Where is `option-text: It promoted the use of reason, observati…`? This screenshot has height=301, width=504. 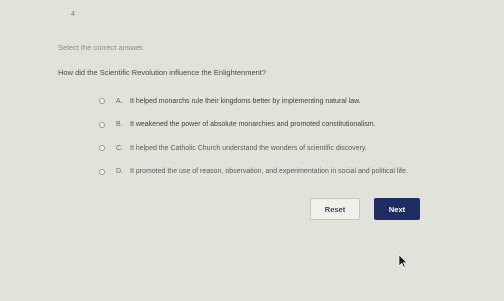 option-text: It promoted the use of reason, observati… is located at coordinates (269, 171).